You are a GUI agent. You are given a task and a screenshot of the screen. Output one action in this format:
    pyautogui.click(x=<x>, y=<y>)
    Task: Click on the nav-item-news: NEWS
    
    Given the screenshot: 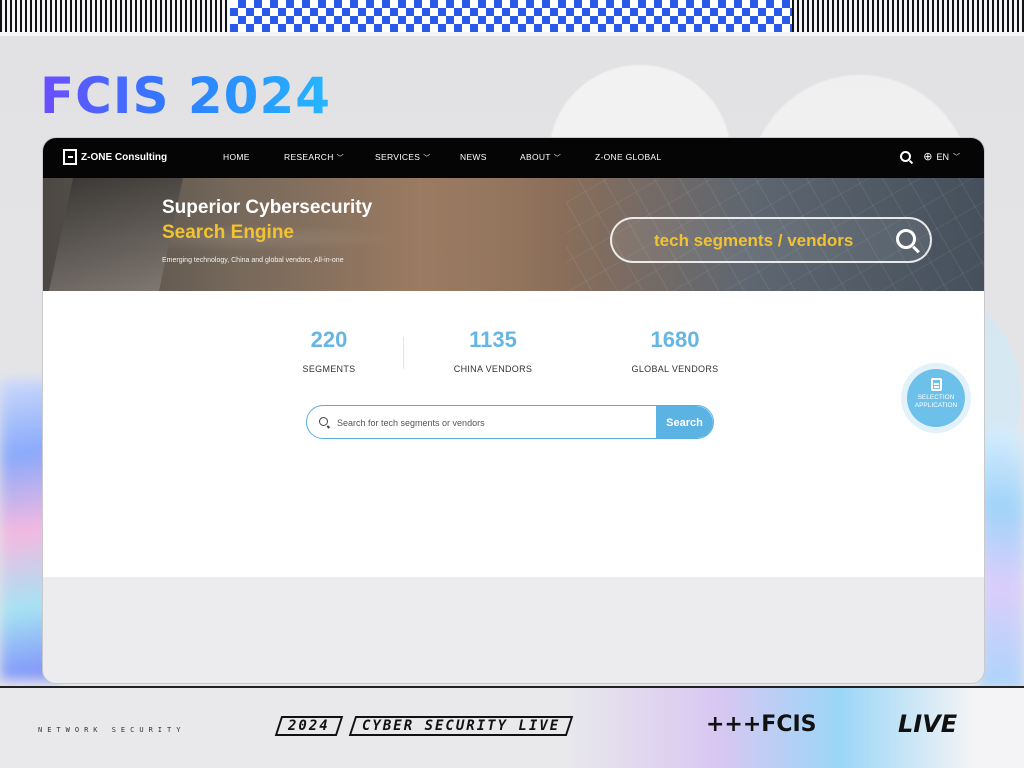 What is the action you would take?
    pyautogui.click(x=473, y=157)
    